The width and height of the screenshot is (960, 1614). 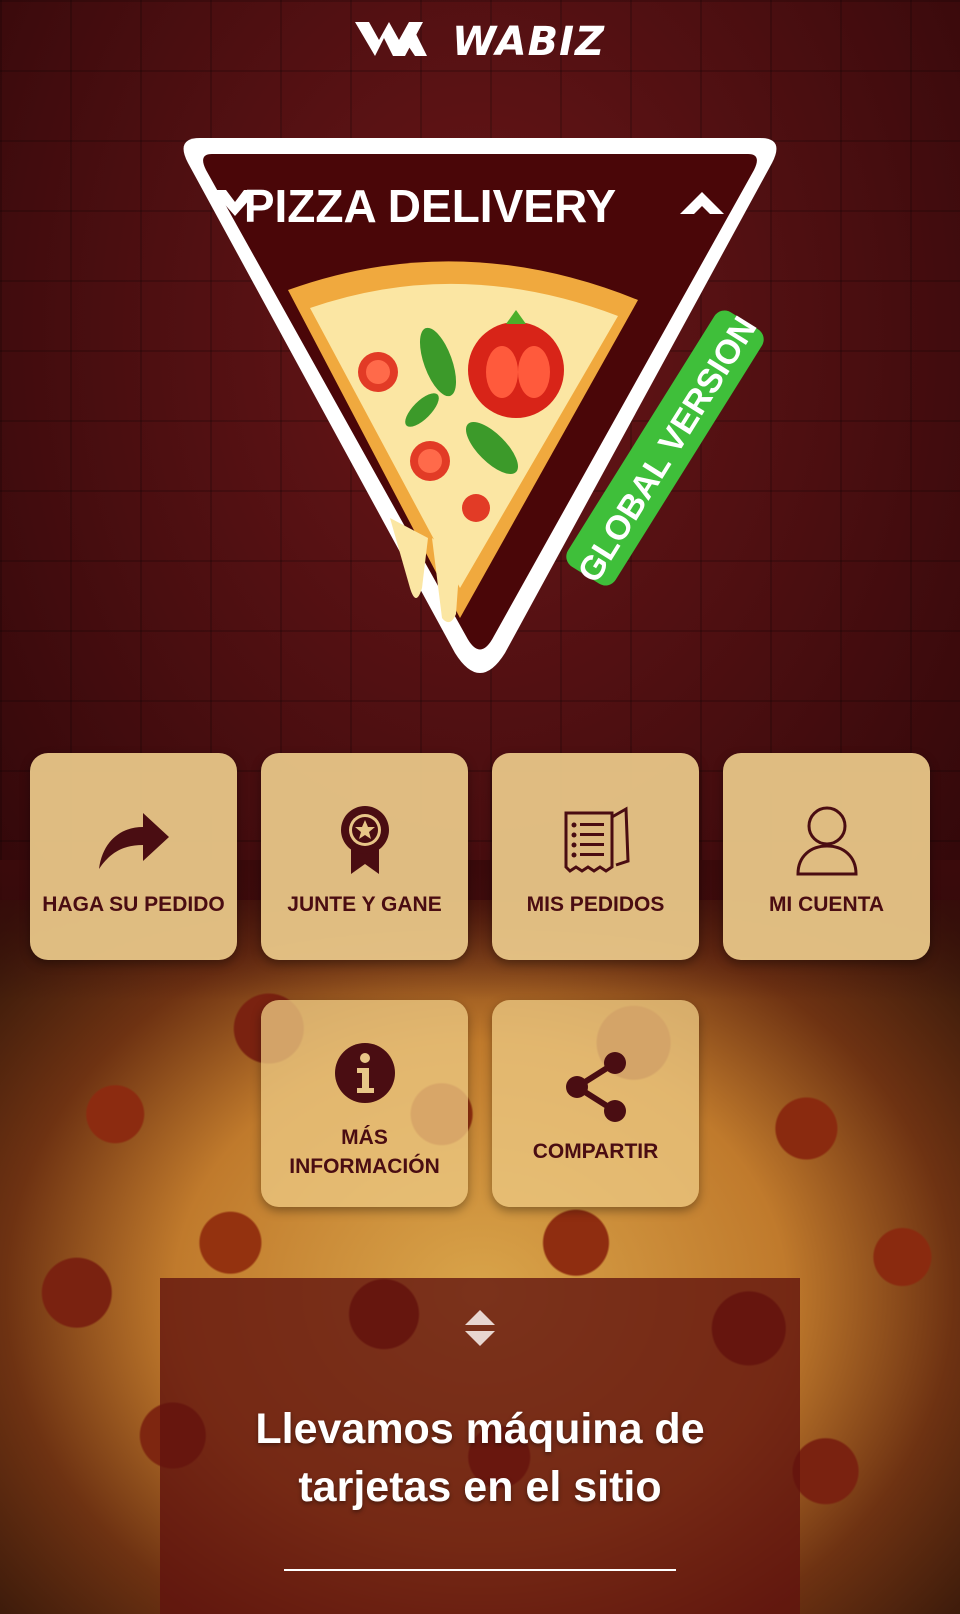 I want to click on my-orders-button: MIS PEDIDOS, so click(x=595, y=856).